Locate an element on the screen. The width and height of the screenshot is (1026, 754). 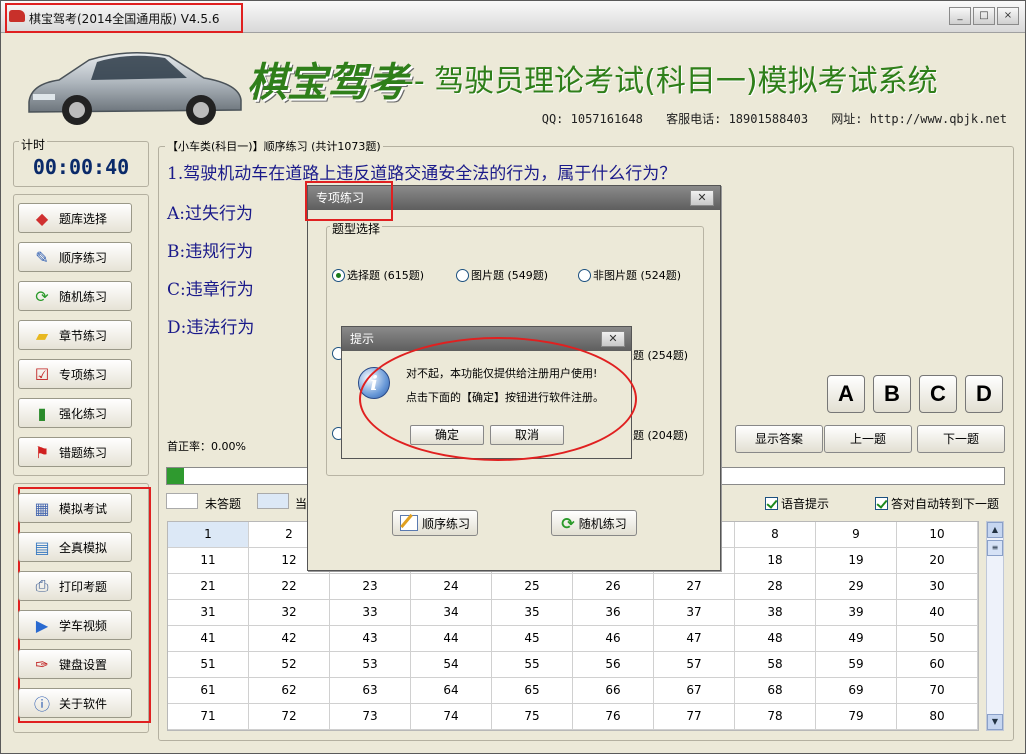
prev-question-button: 上一题 is located at coordinates (868, 439).